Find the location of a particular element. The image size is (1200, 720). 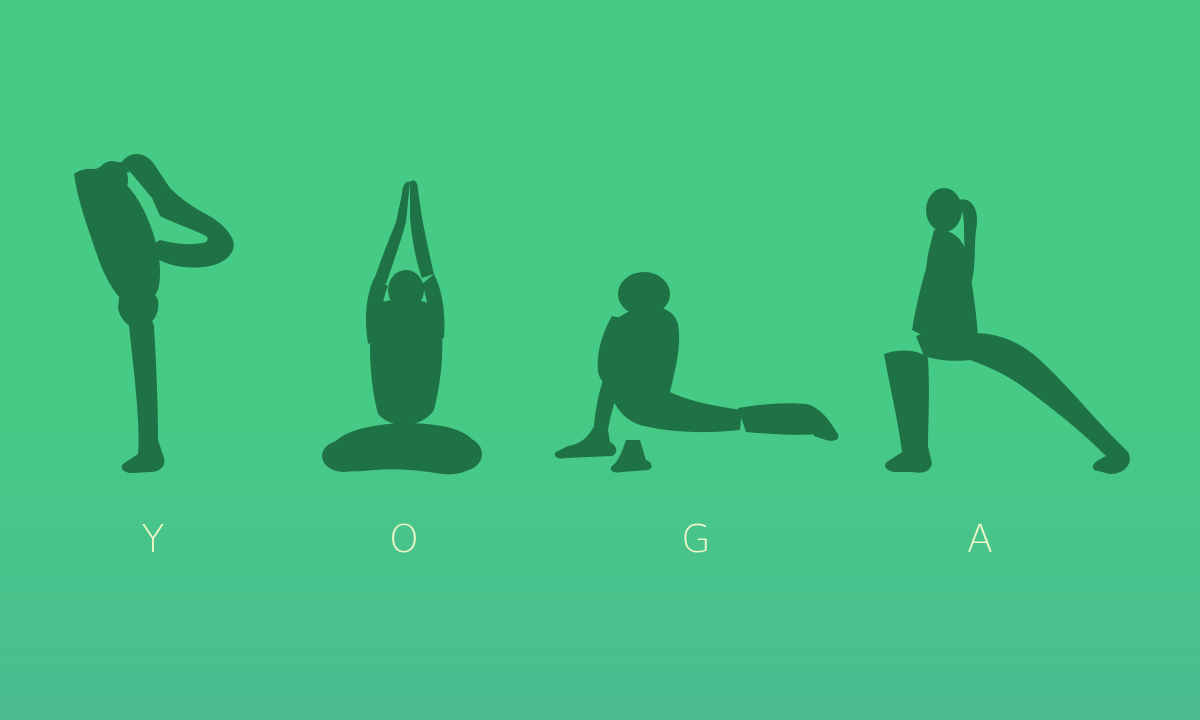

letter-o: O is located at coordinates (404, 539).